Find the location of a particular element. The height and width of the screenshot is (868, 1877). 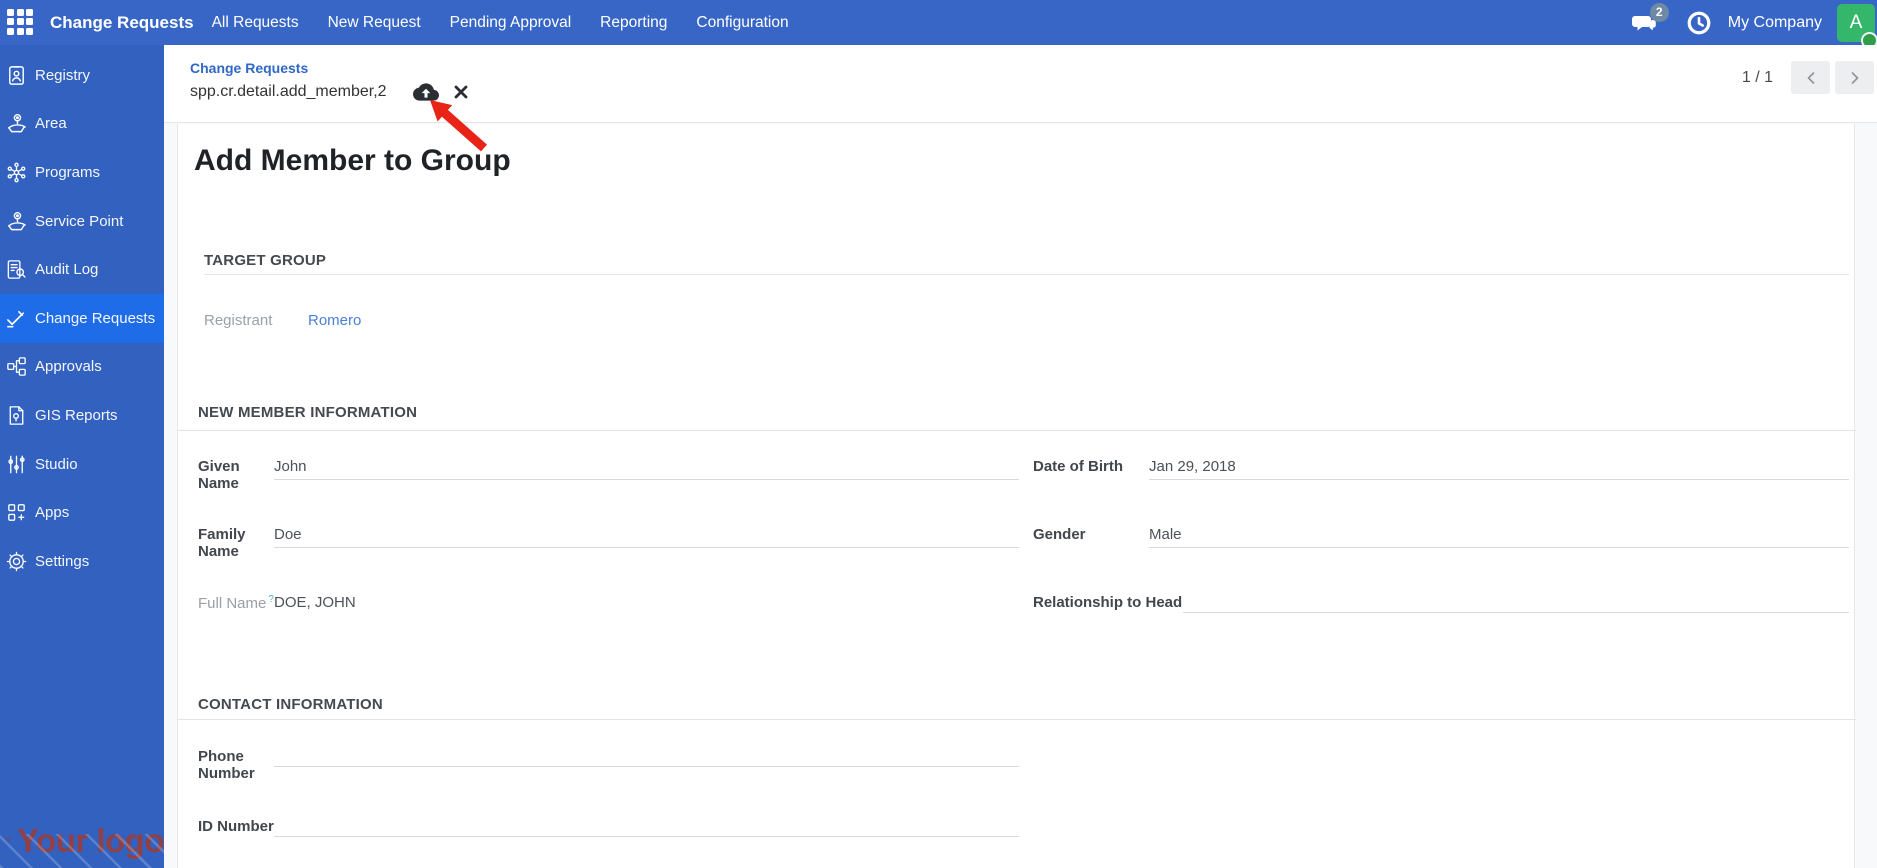

sidebar-item-studio: Studio is located at coordinates (82, 464).